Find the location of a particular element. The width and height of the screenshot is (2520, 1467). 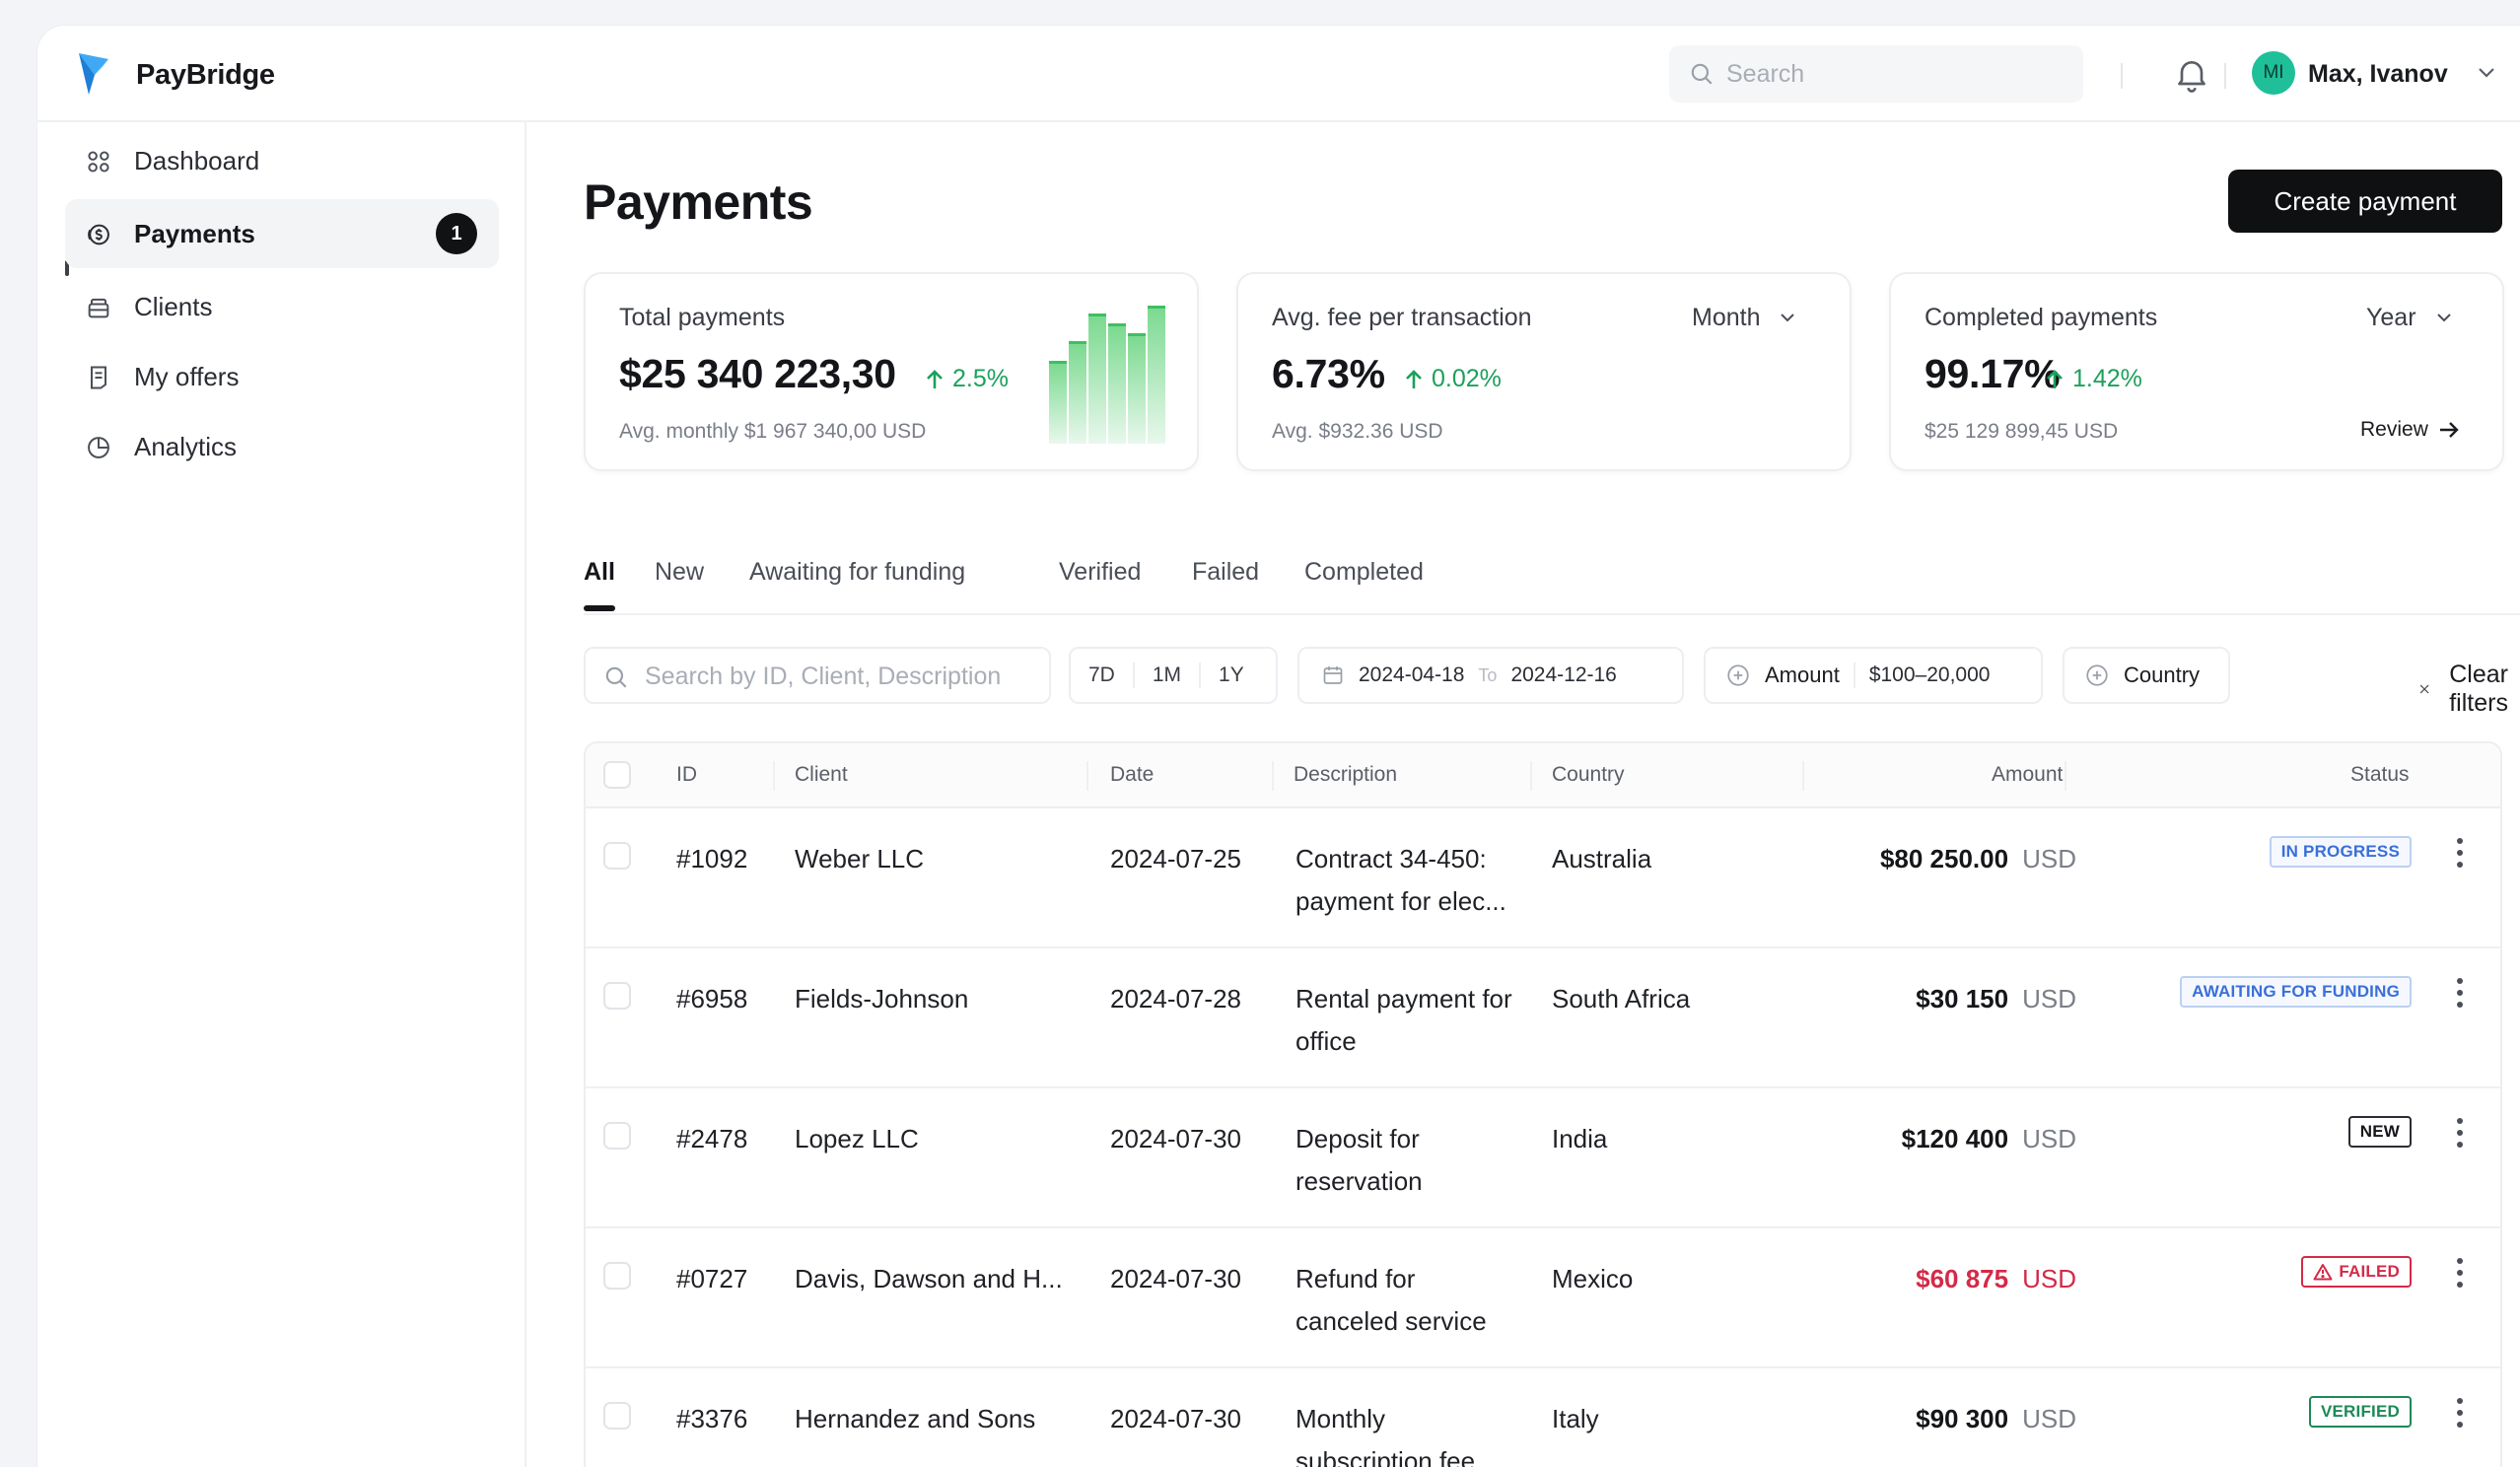

card-label: Total payments is located at coordinates (702, 317).